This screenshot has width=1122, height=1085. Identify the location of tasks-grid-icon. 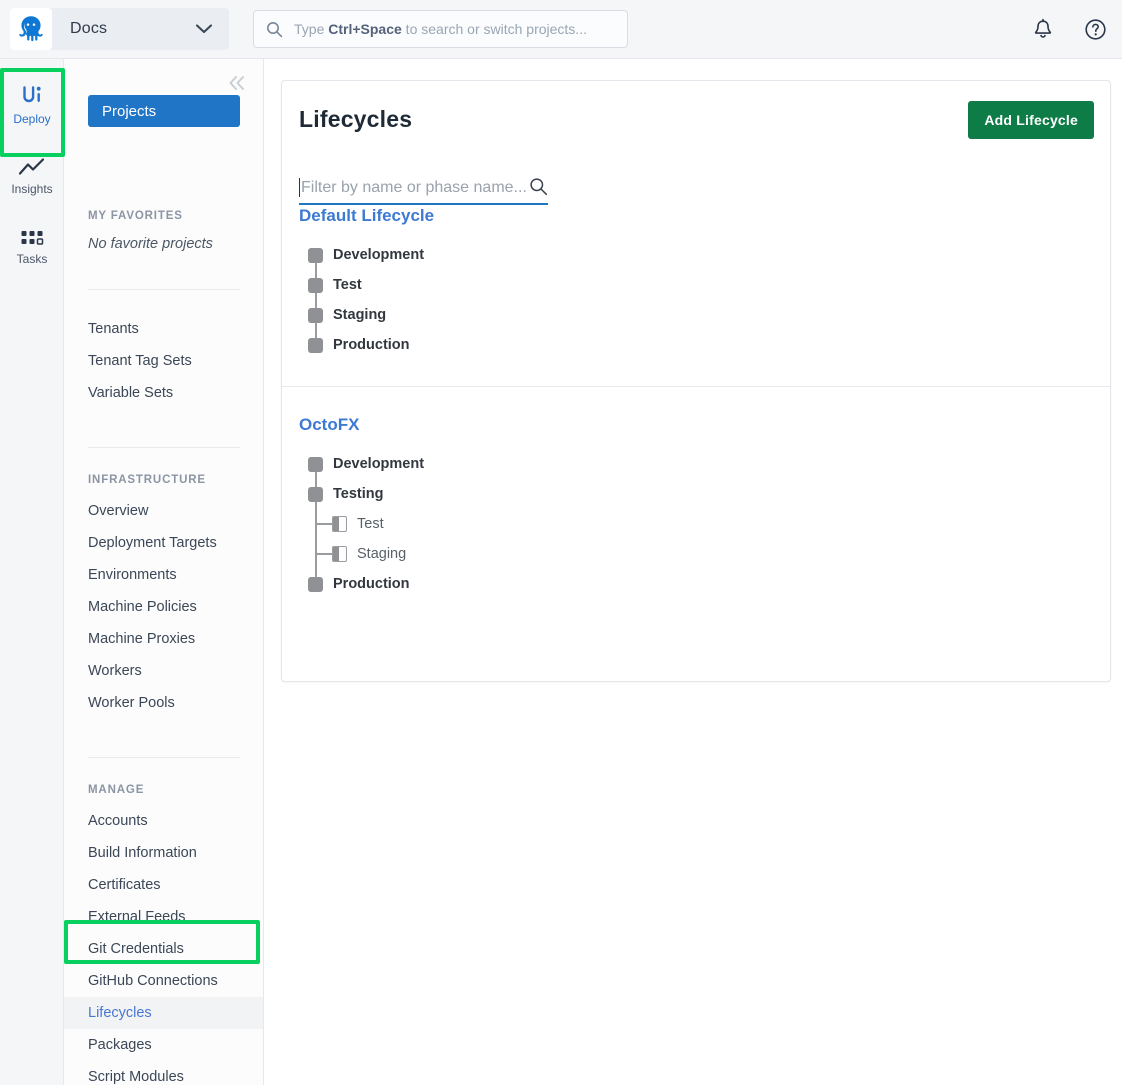
(32, 234).